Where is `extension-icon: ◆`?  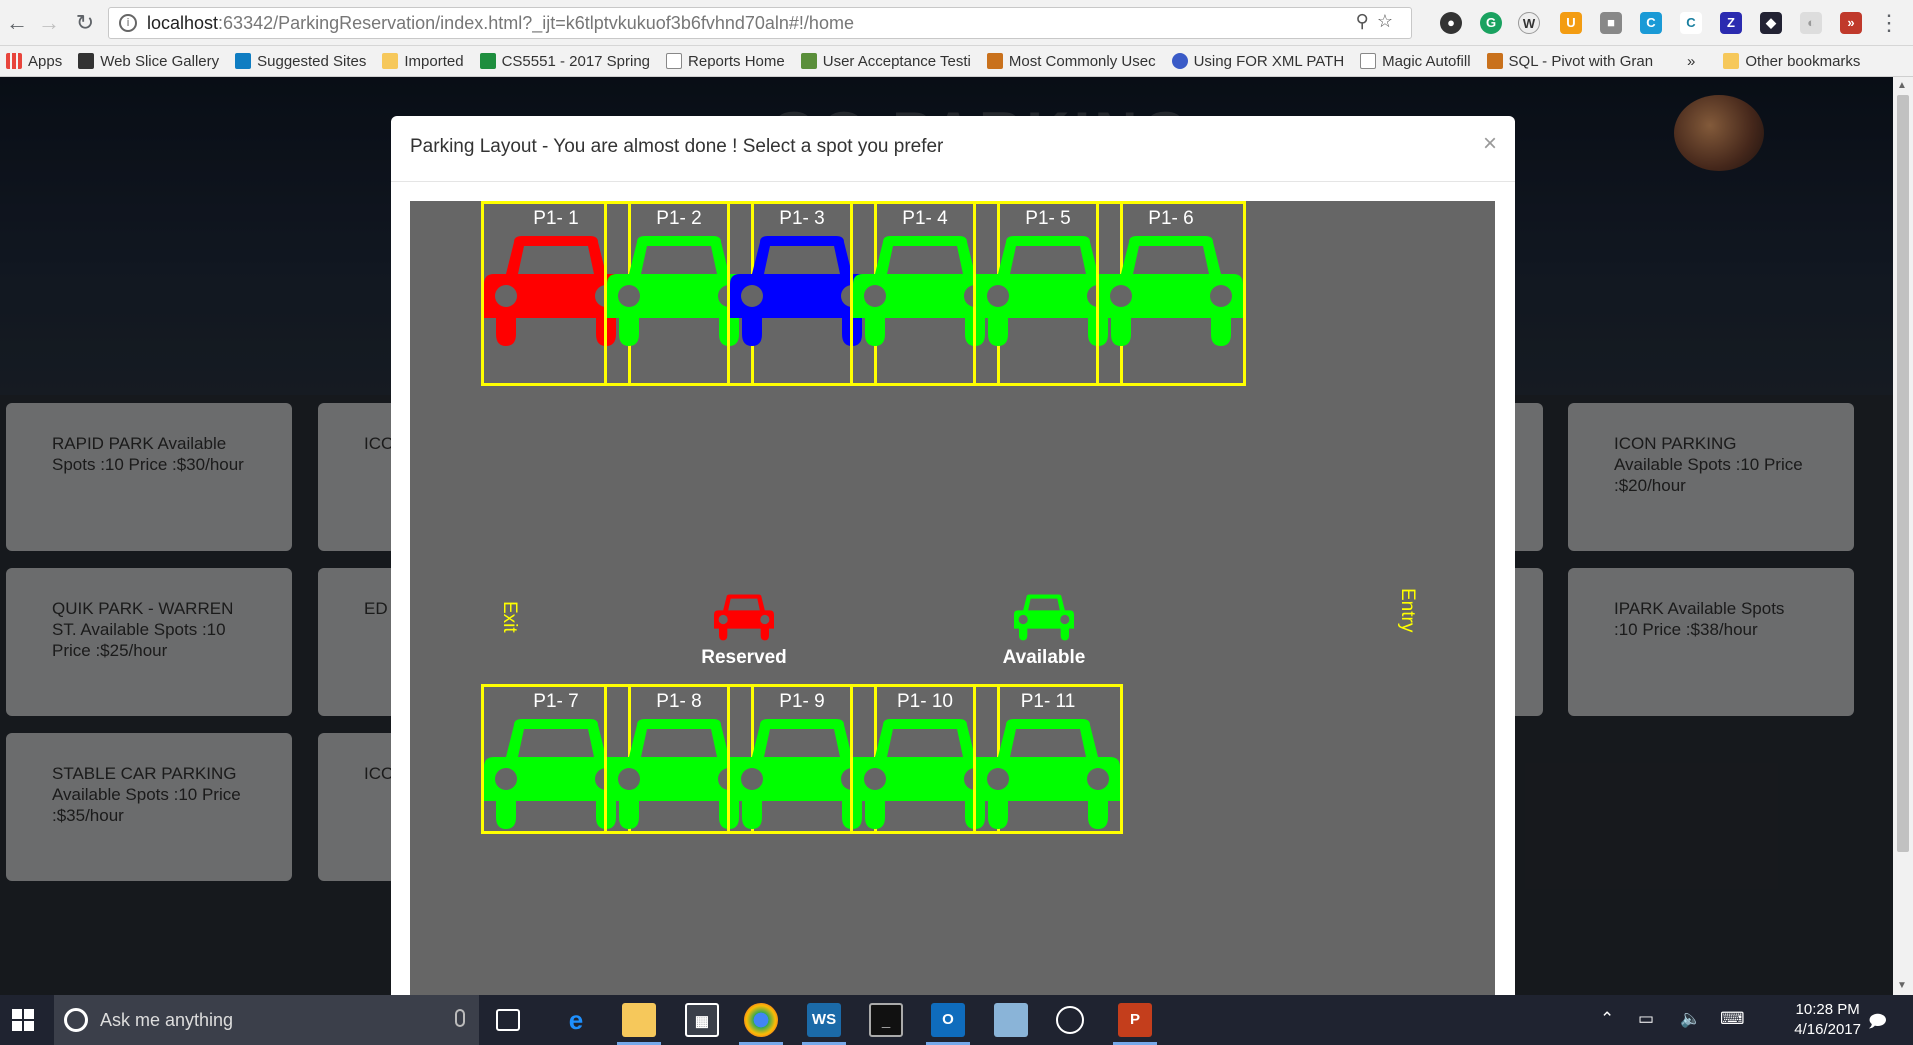 extension-icon: ◆ is located at coordinates (1771, 23).